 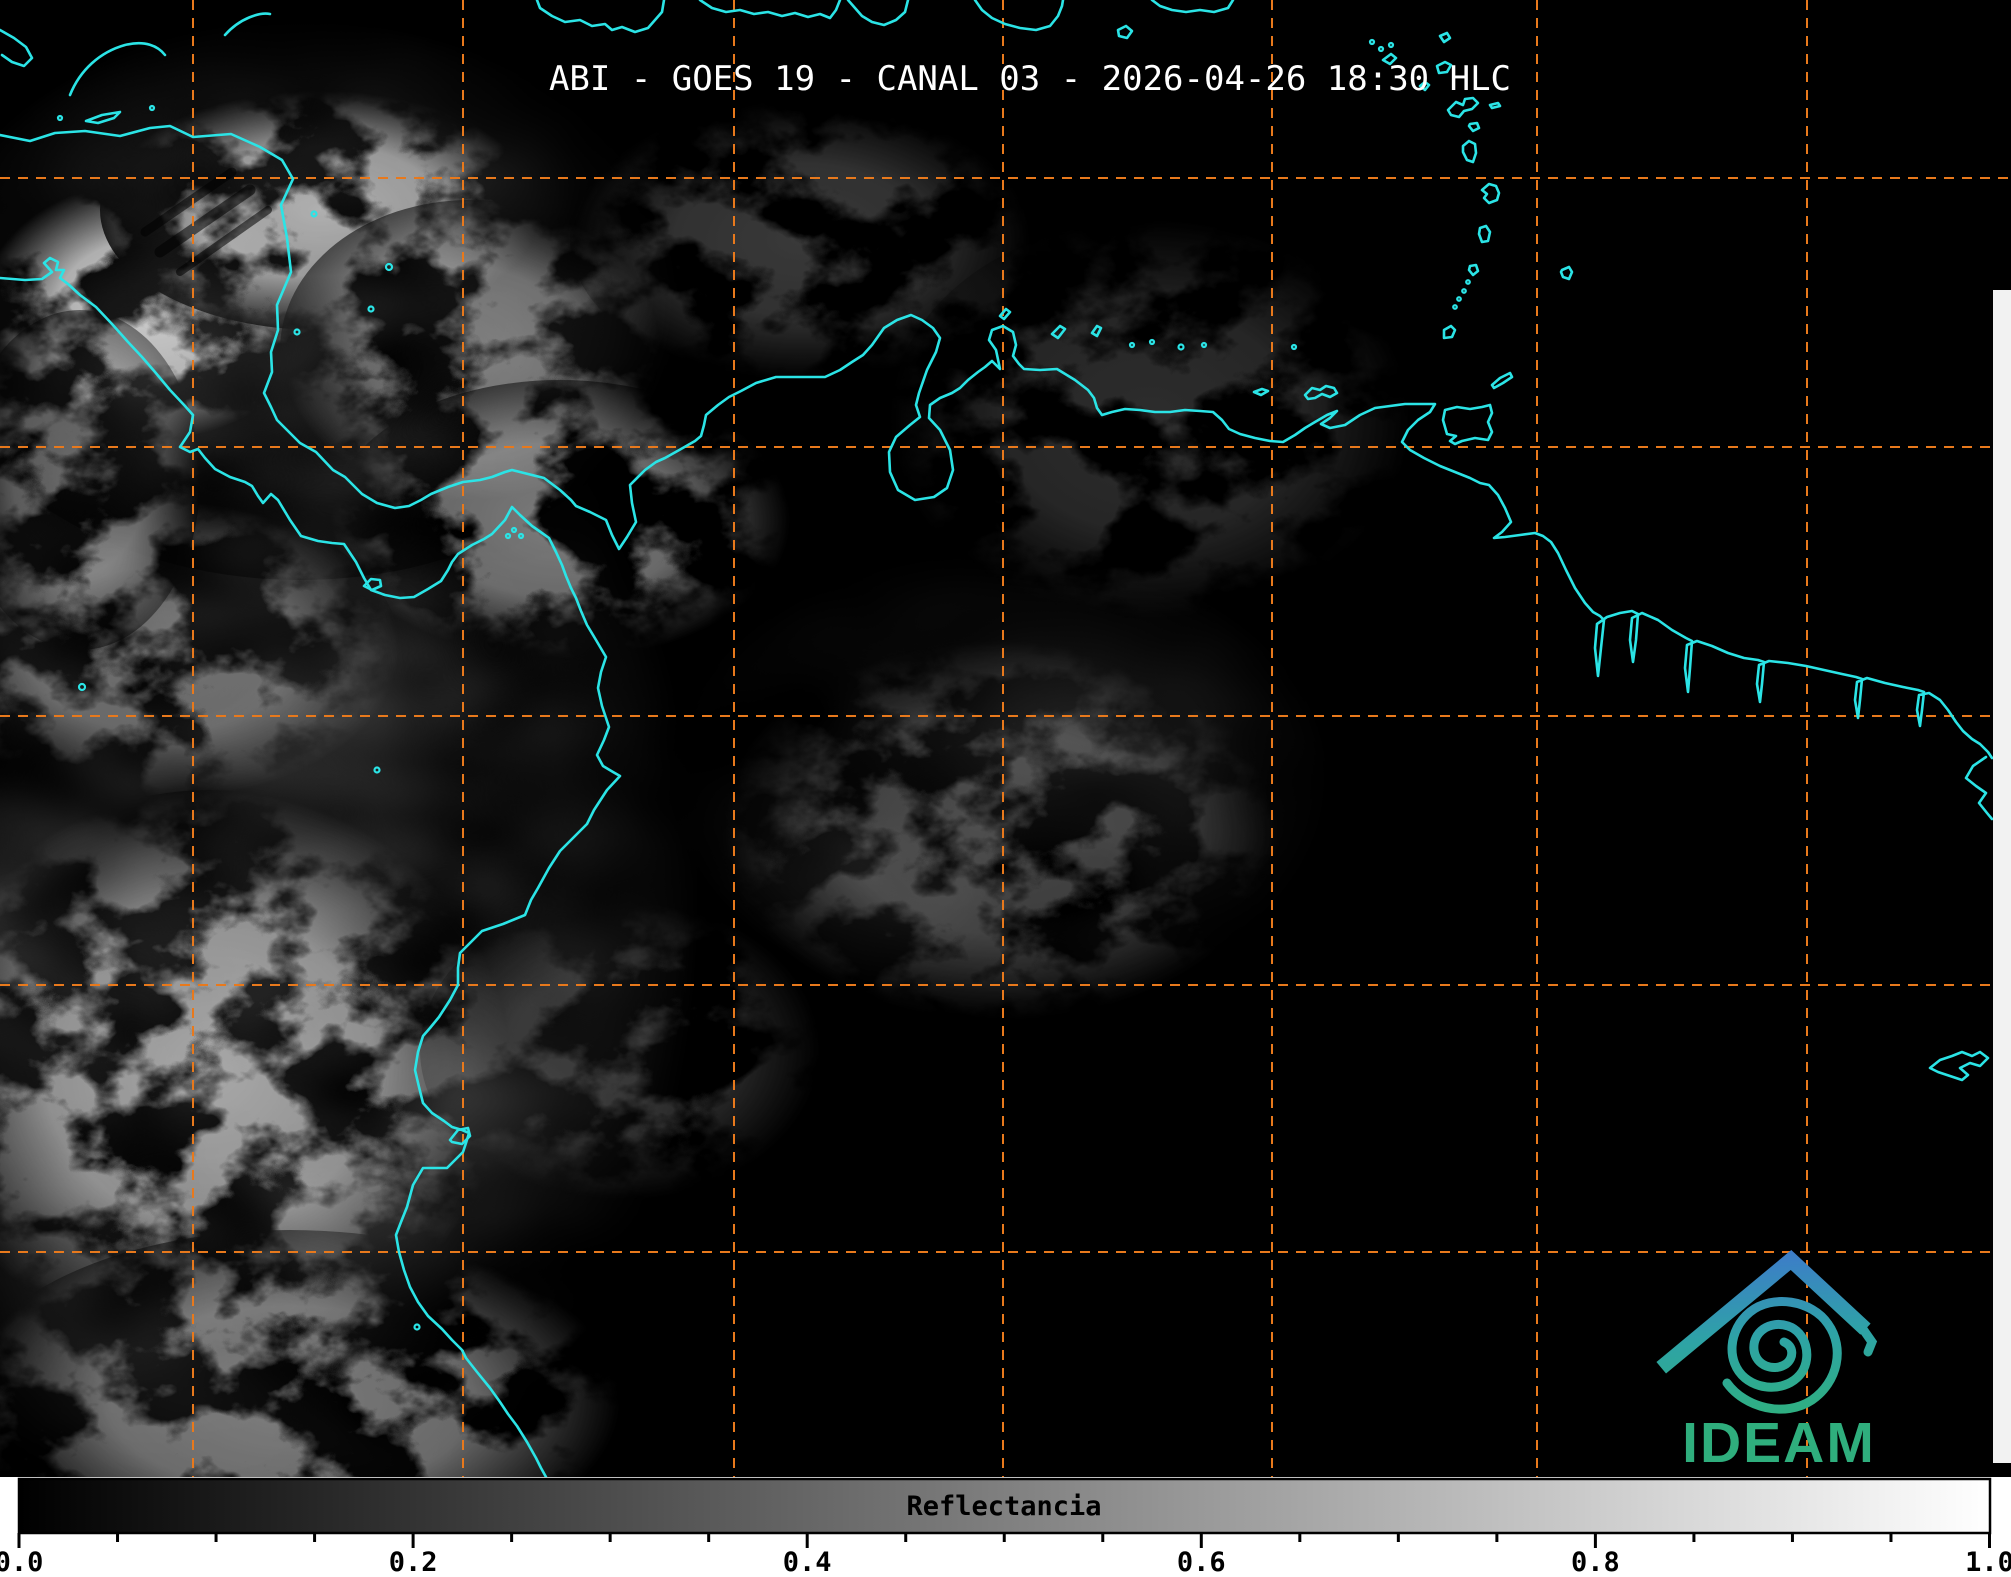 I want to click on colorbar-tick-label: 0.4, so click(x=807, y=1562).